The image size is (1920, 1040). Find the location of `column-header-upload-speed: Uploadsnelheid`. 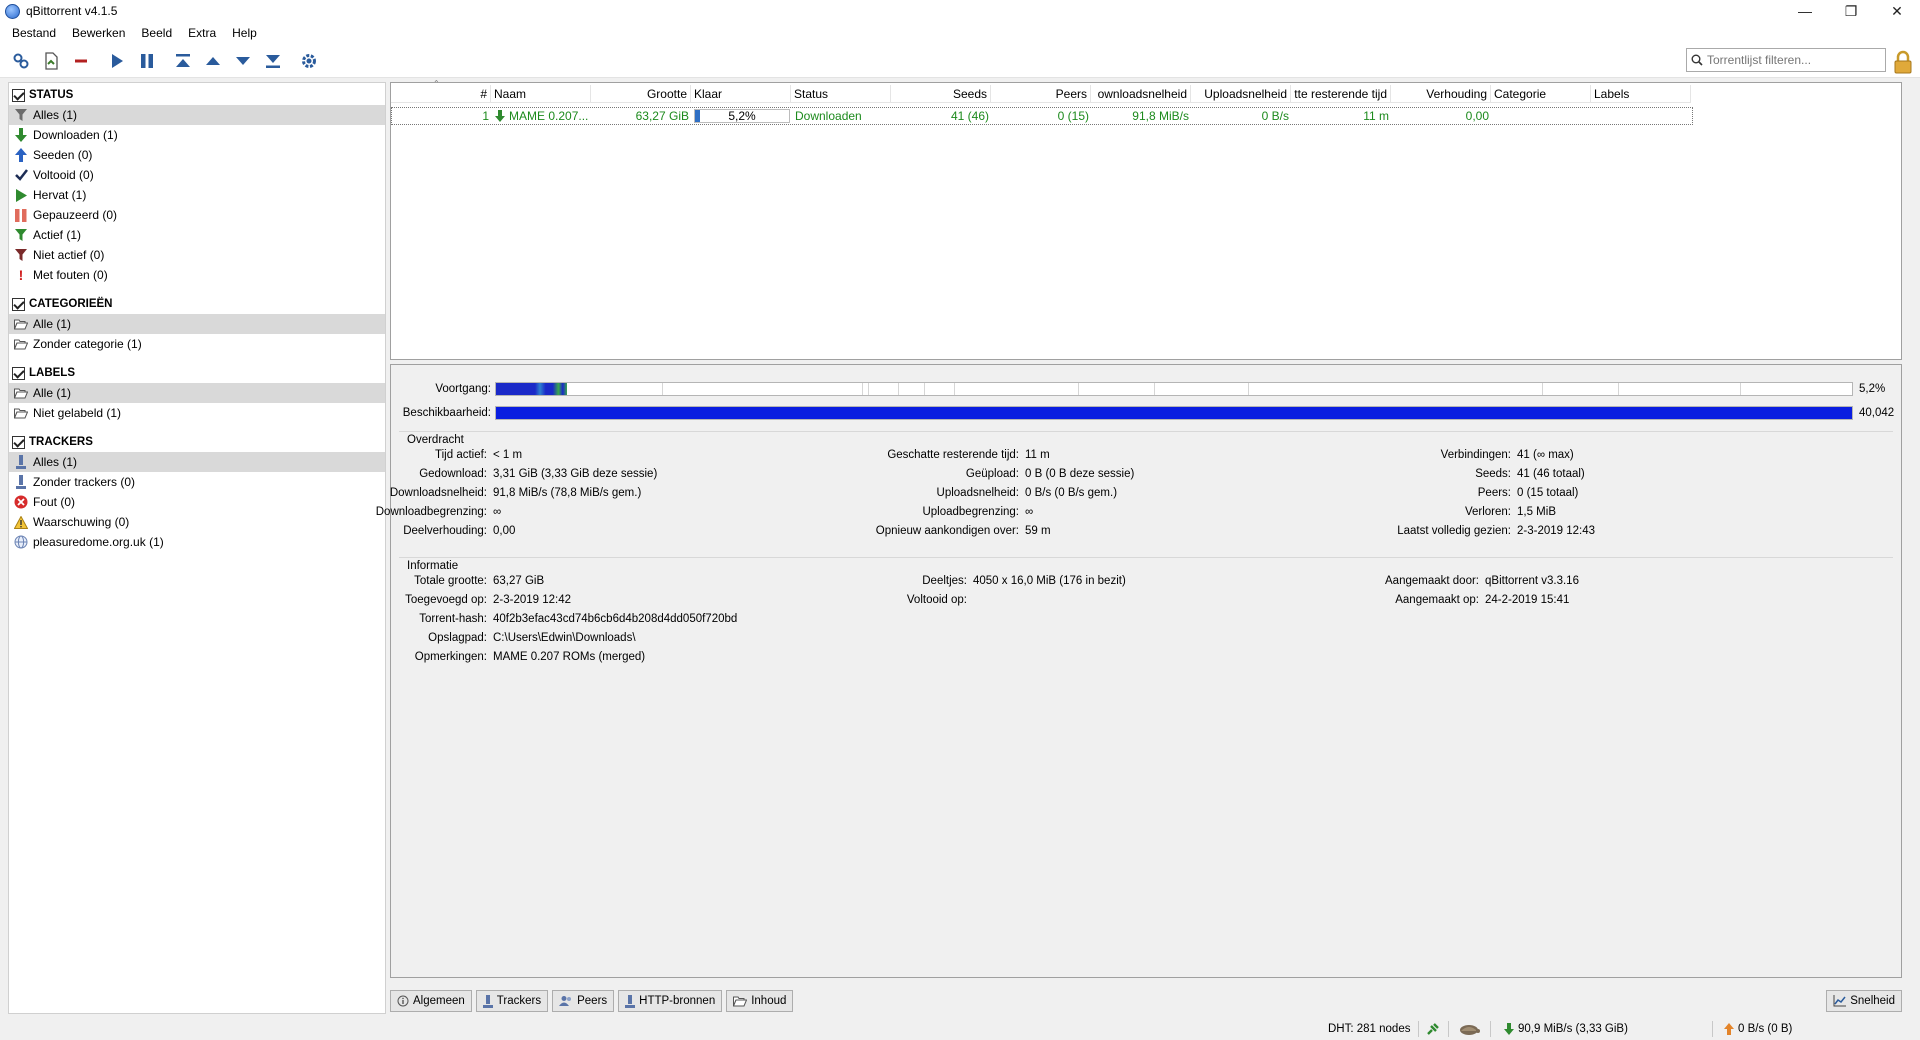

column-header-upload-speed: Uploadsnelheid is located at coordinates (1241, 94).